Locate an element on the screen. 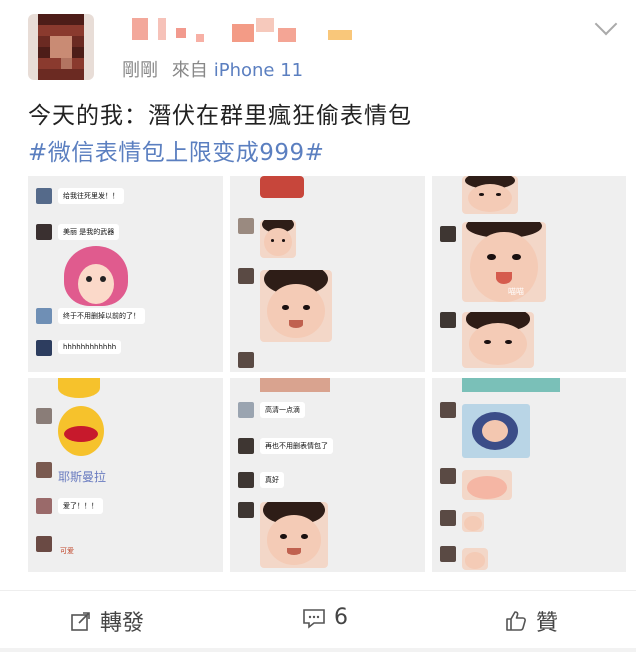  repost-button: 轉發 is located at coordinates (107, 621).